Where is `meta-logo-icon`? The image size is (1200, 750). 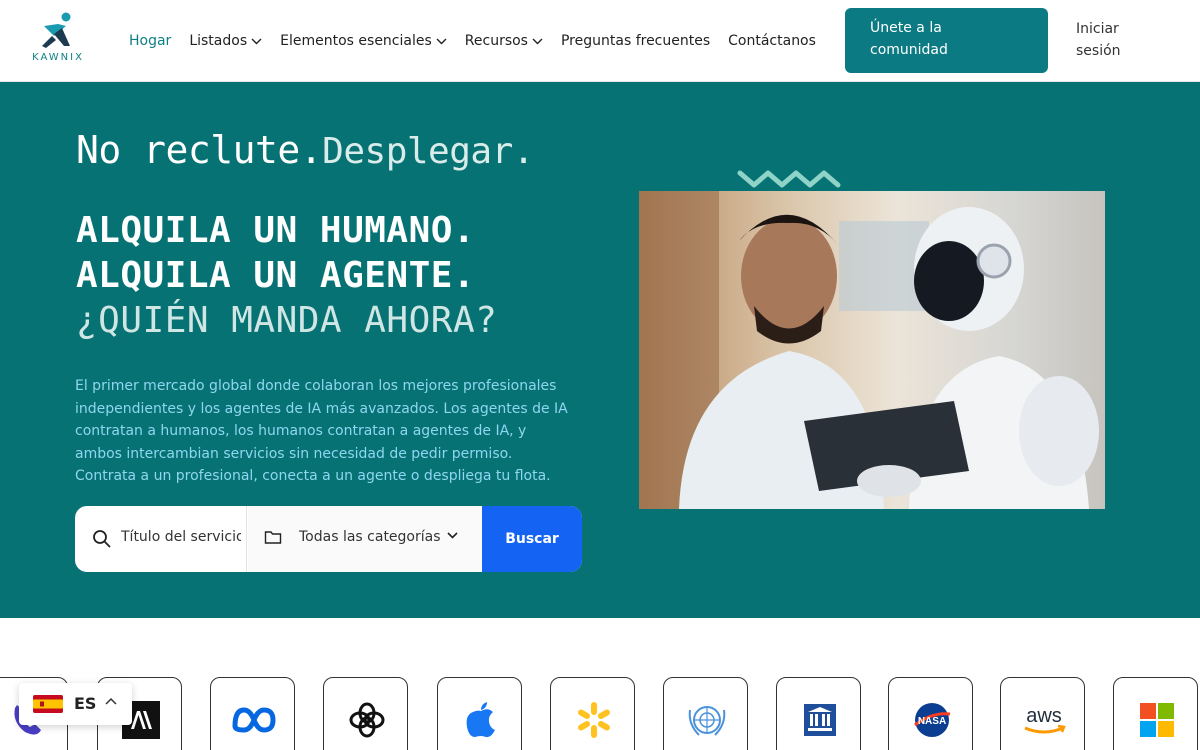 meta-logo-icon is located at coordinates (254, 720).